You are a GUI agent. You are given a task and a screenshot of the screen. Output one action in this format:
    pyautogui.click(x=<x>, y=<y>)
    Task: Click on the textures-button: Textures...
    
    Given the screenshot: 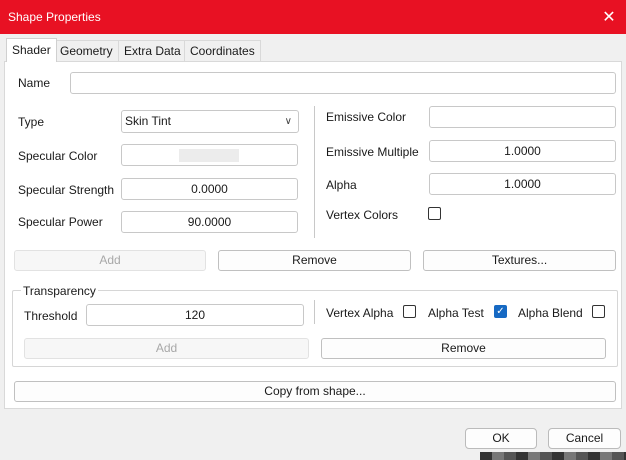 What is the action you would take?
    pyautogui.click(x=519, y=260)
    